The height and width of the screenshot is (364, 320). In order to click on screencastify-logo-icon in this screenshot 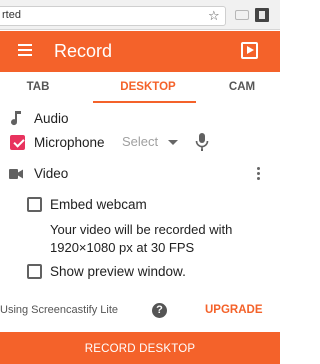, I will do `click(249, 50)`.